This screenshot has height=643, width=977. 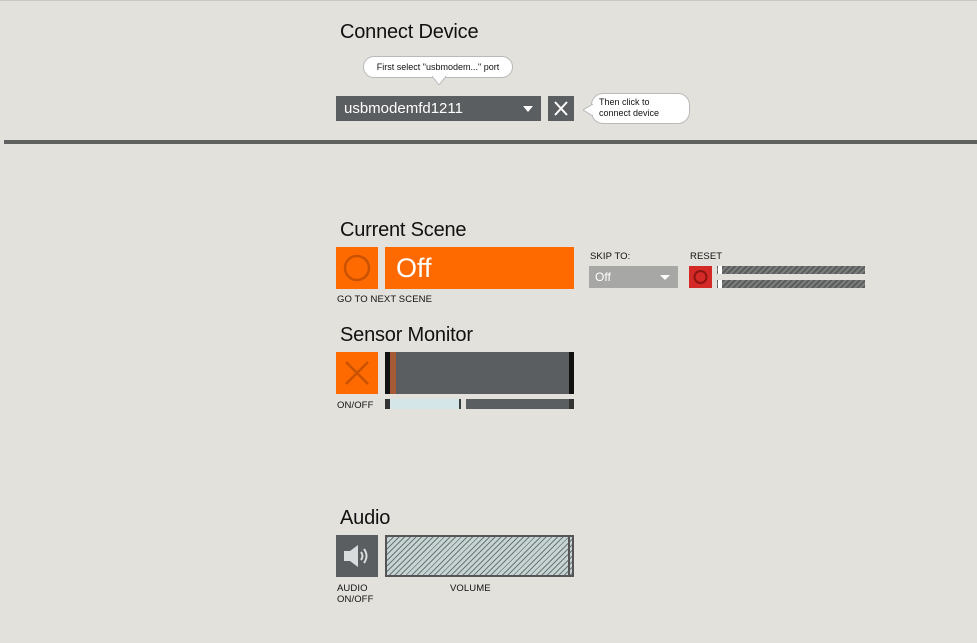 What do you see at coordinates (424, 404) in the screenshot?
I see `range-fill` at bounding box center [424, 404].